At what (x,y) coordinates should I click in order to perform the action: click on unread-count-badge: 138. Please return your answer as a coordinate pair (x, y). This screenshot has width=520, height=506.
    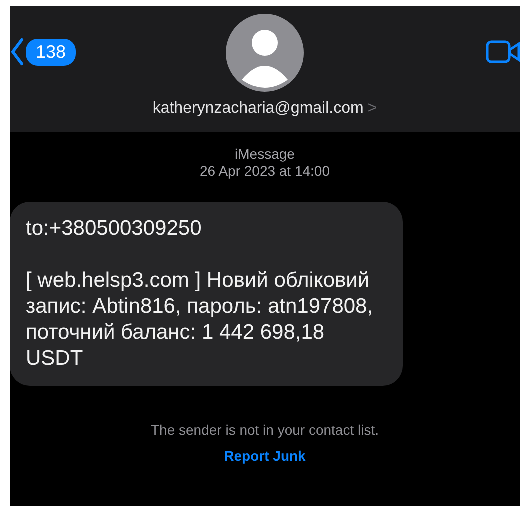
    Looking at the image, I should click on (51, 52).